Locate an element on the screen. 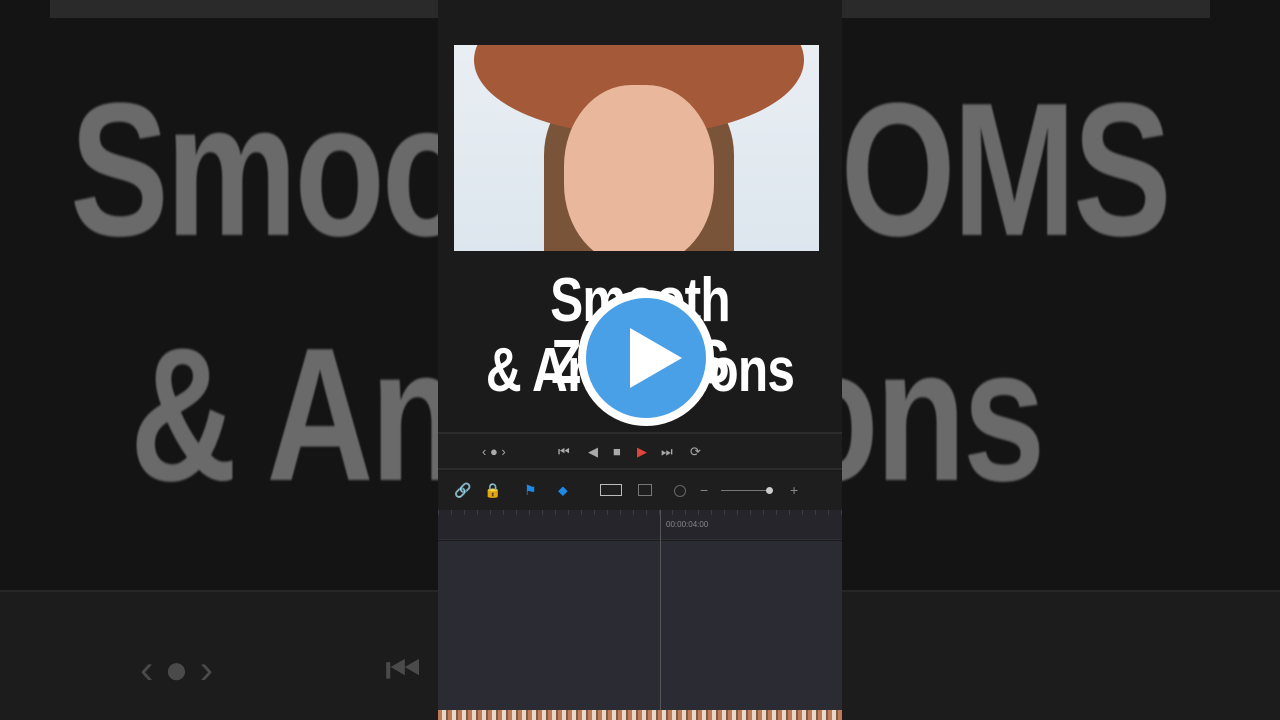  bg-nav: ‹ ● › is located at coordinates (177, 670).